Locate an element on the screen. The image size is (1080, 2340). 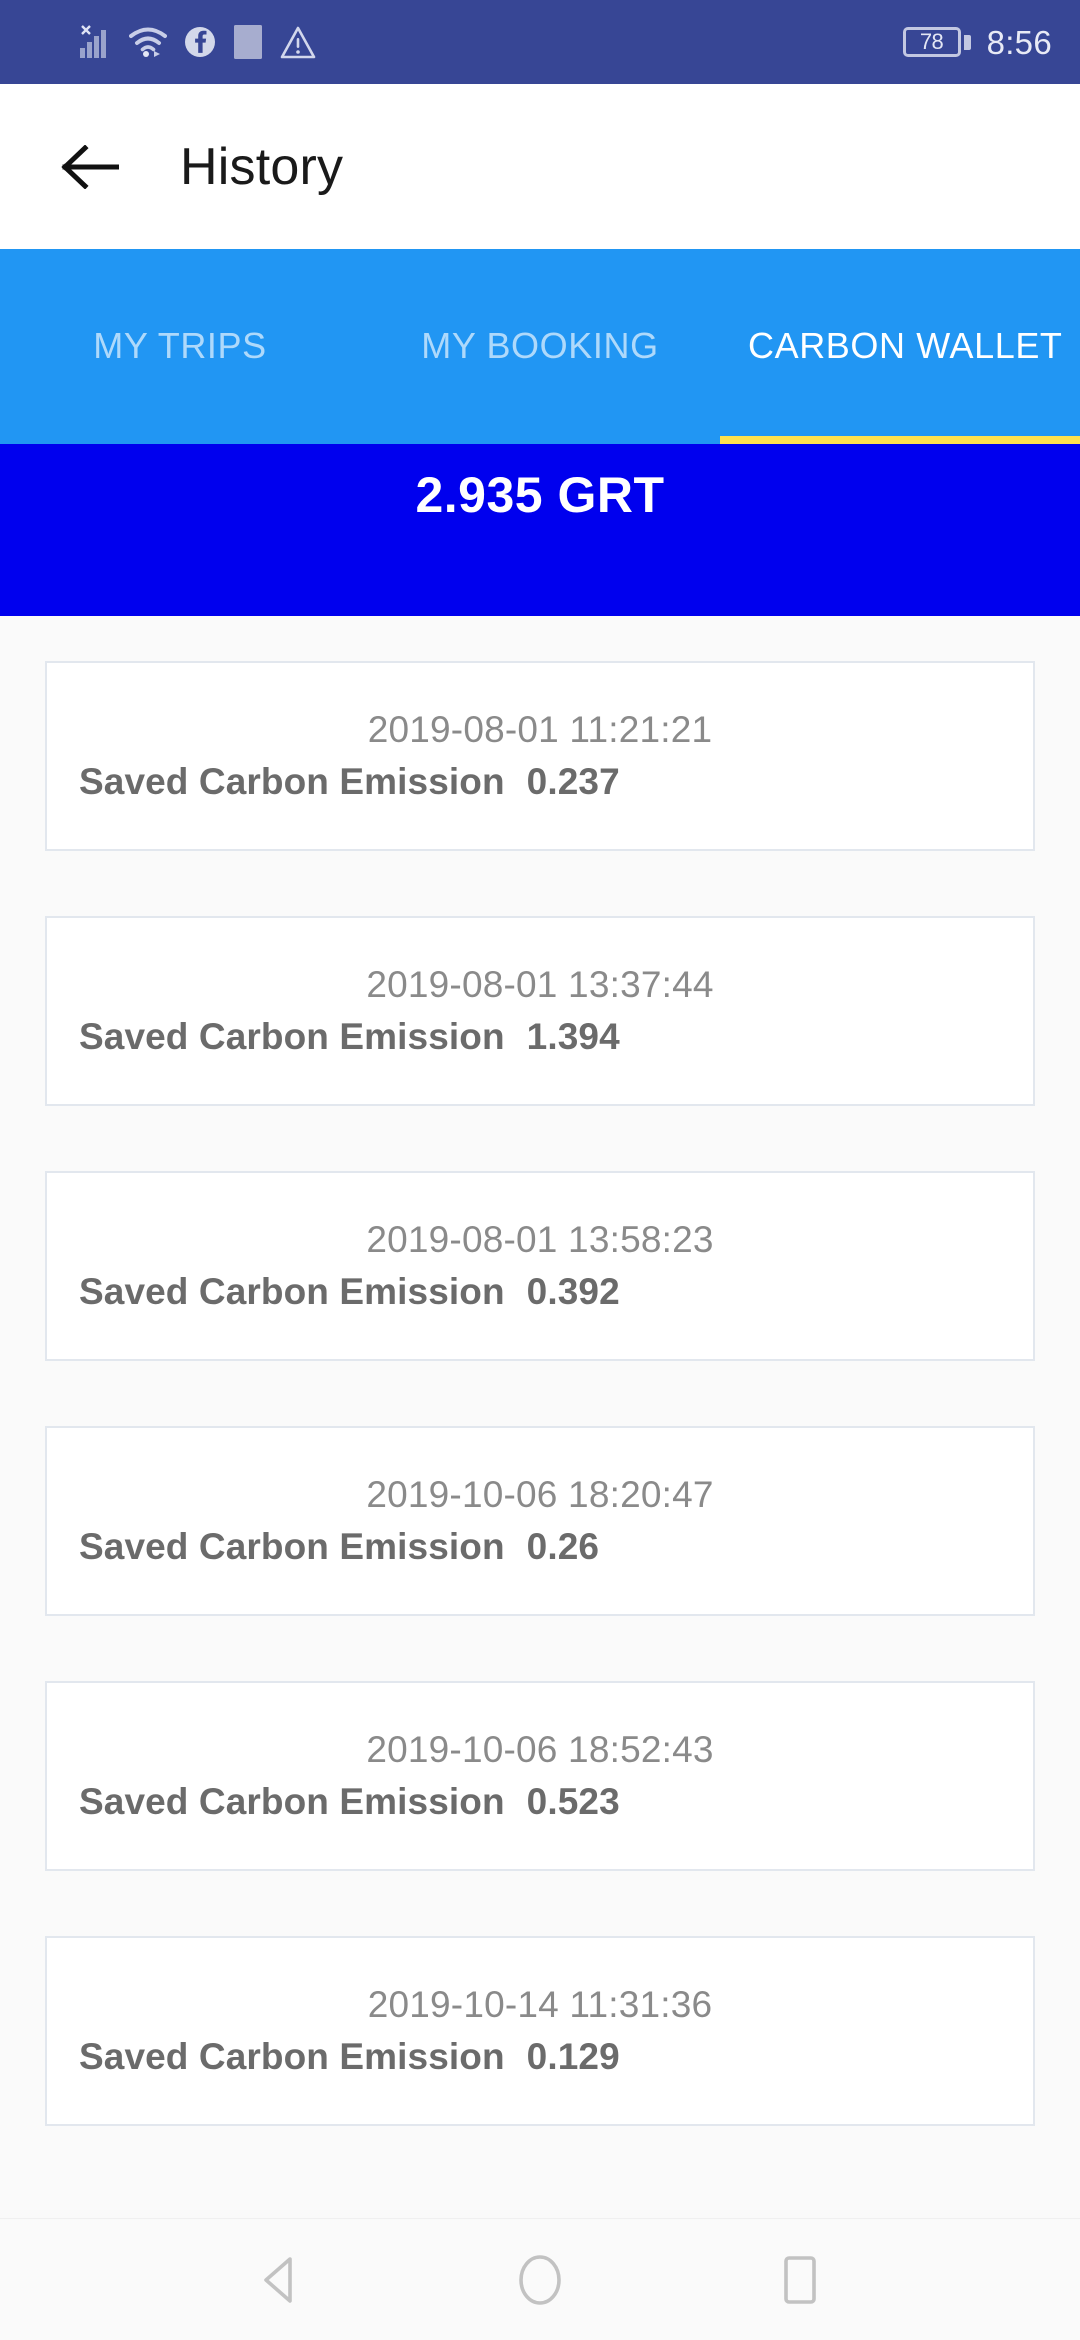
nav-back-button is located at coordinates (280, 2280).